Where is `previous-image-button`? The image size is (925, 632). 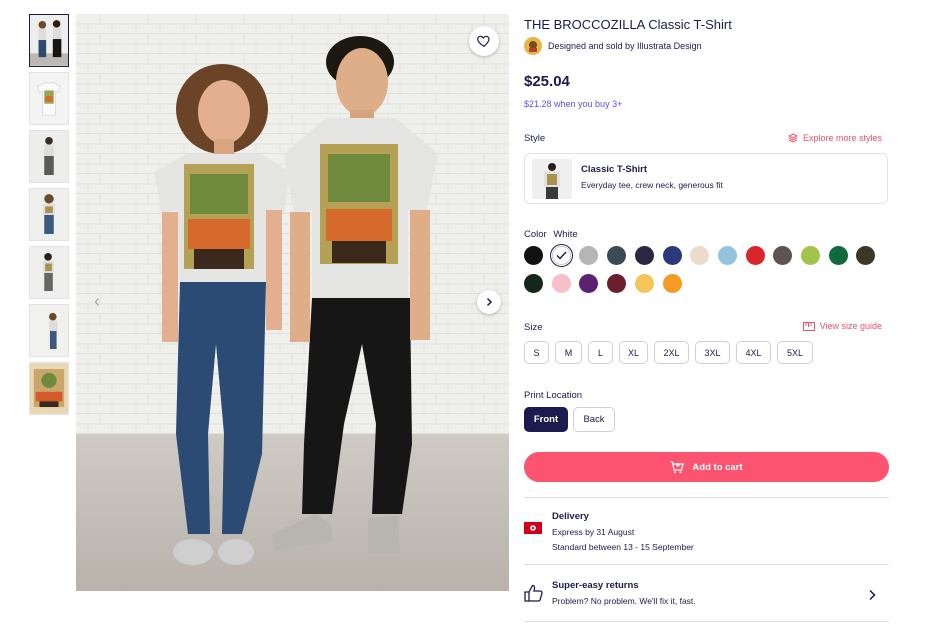
previous-image-button is located at coordinates (97, 302).